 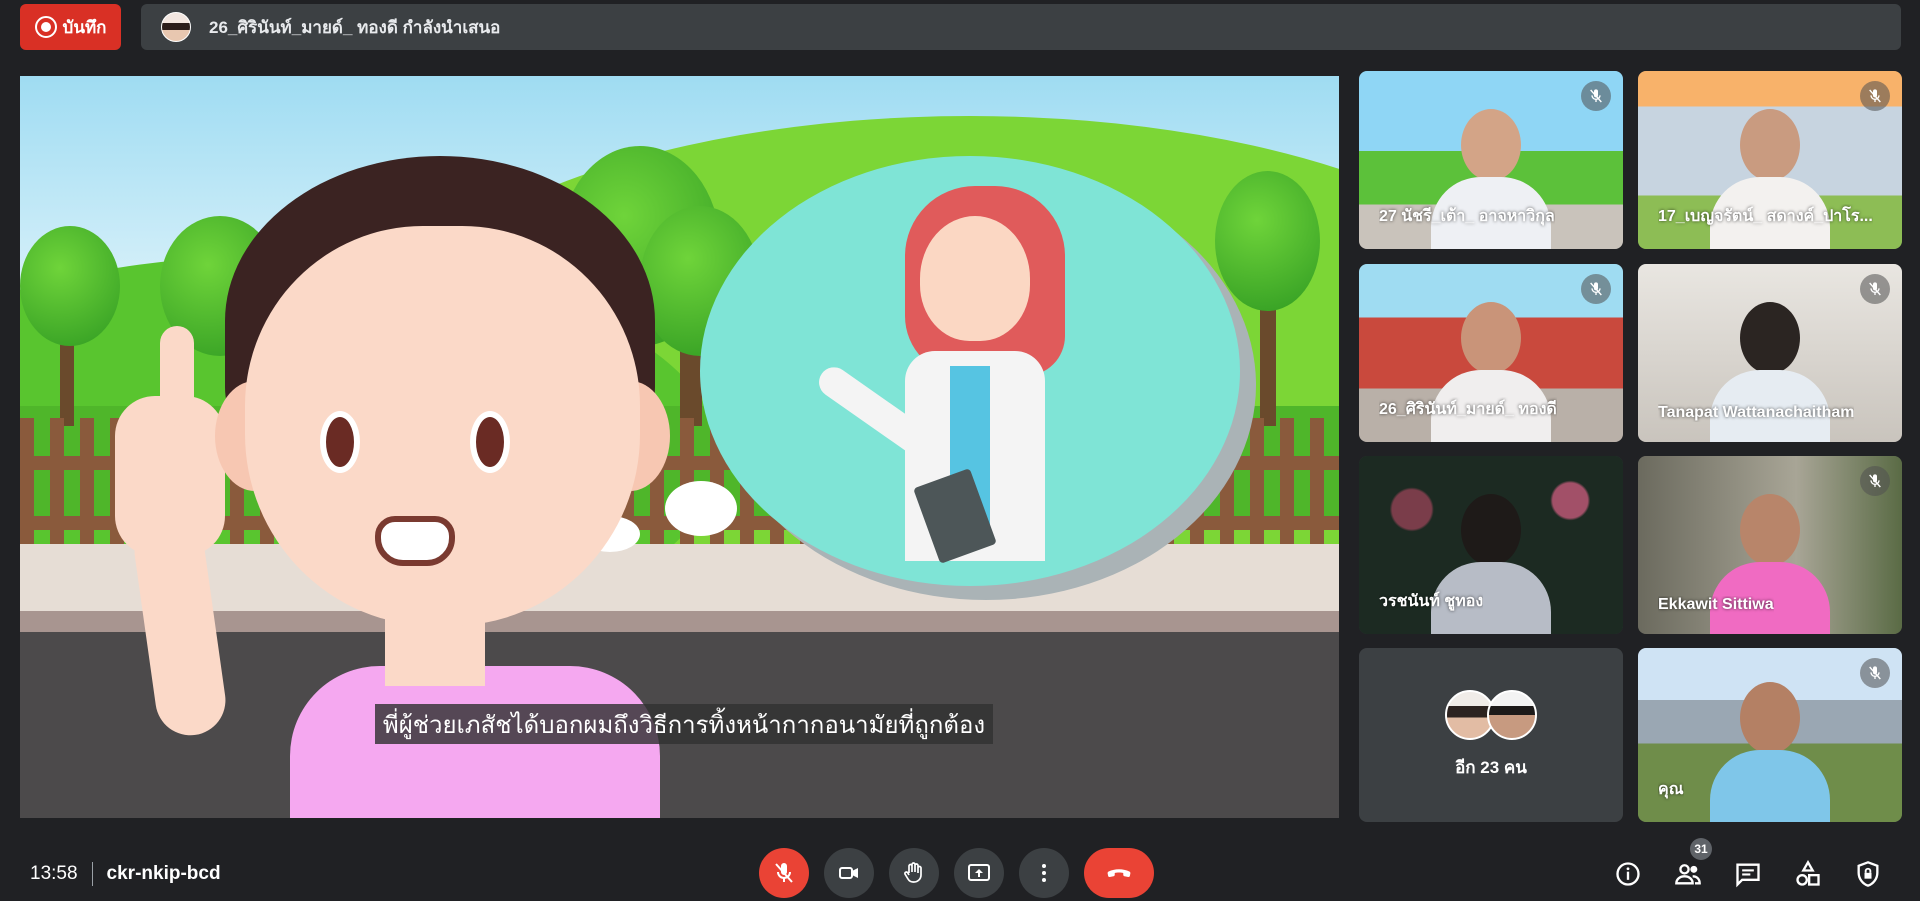 What do you see at coordinates (92, 874) in the screenshot?
I see `divider` at bounding box center [92, 874].